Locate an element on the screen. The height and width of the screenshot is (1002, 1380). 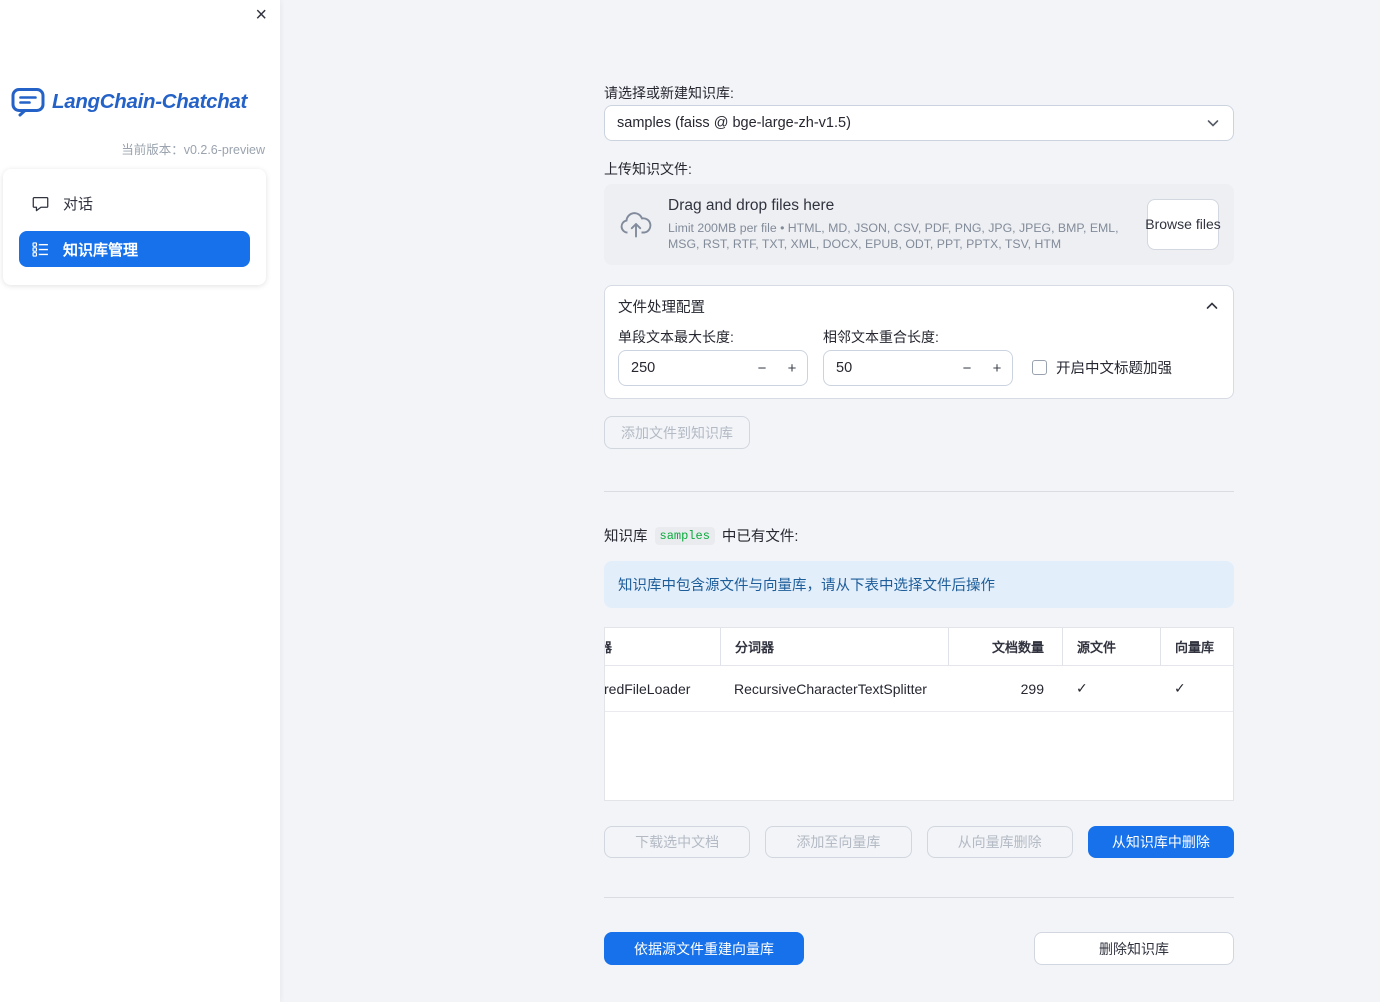
chunk-size-input: 250 − + is located at coordinates (713, 368).